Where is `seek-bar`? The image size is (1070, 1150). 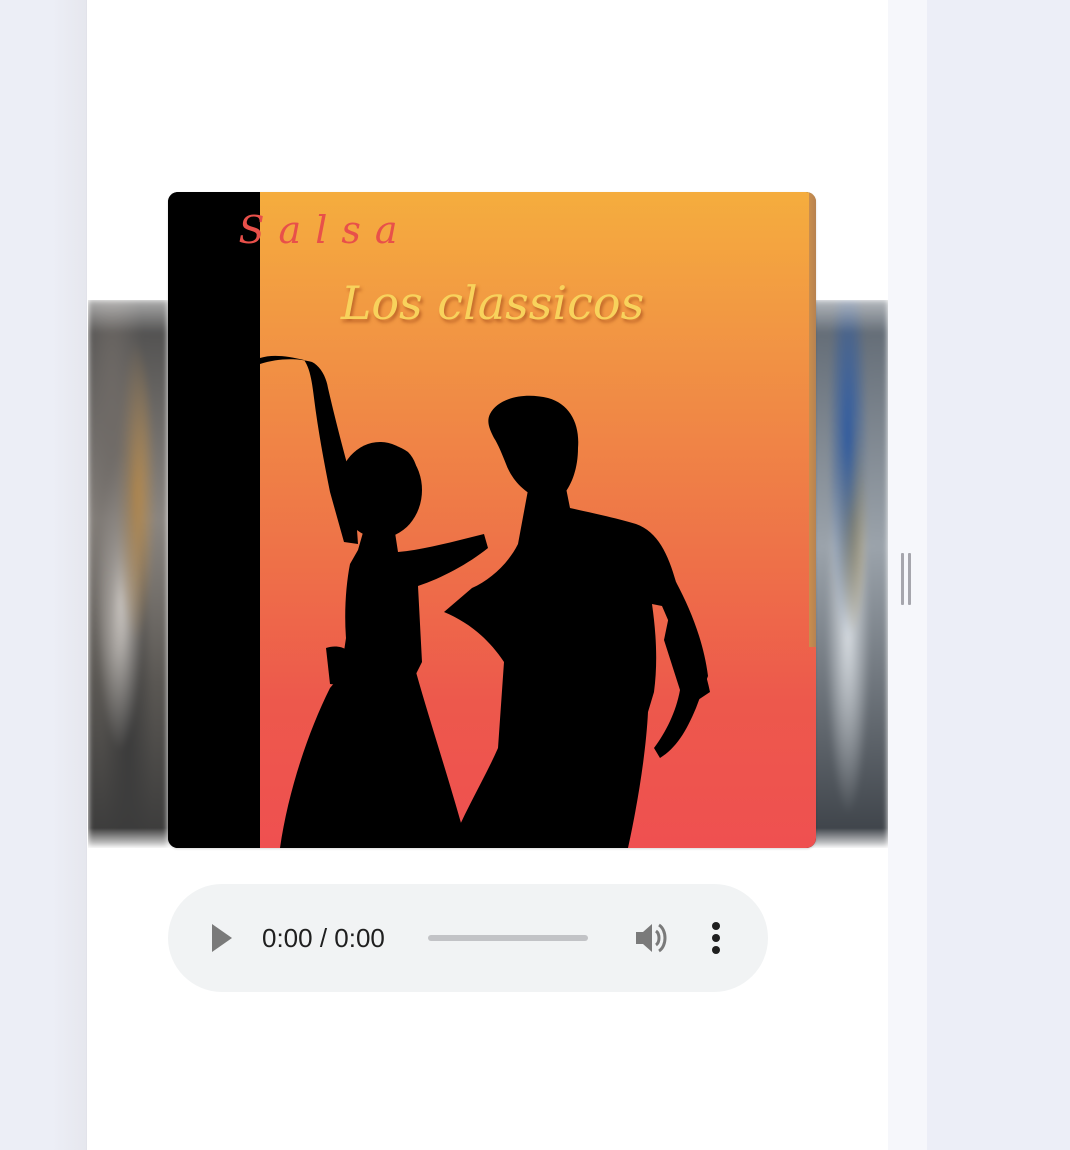 seek-bar is located at coordinates (508, 938).